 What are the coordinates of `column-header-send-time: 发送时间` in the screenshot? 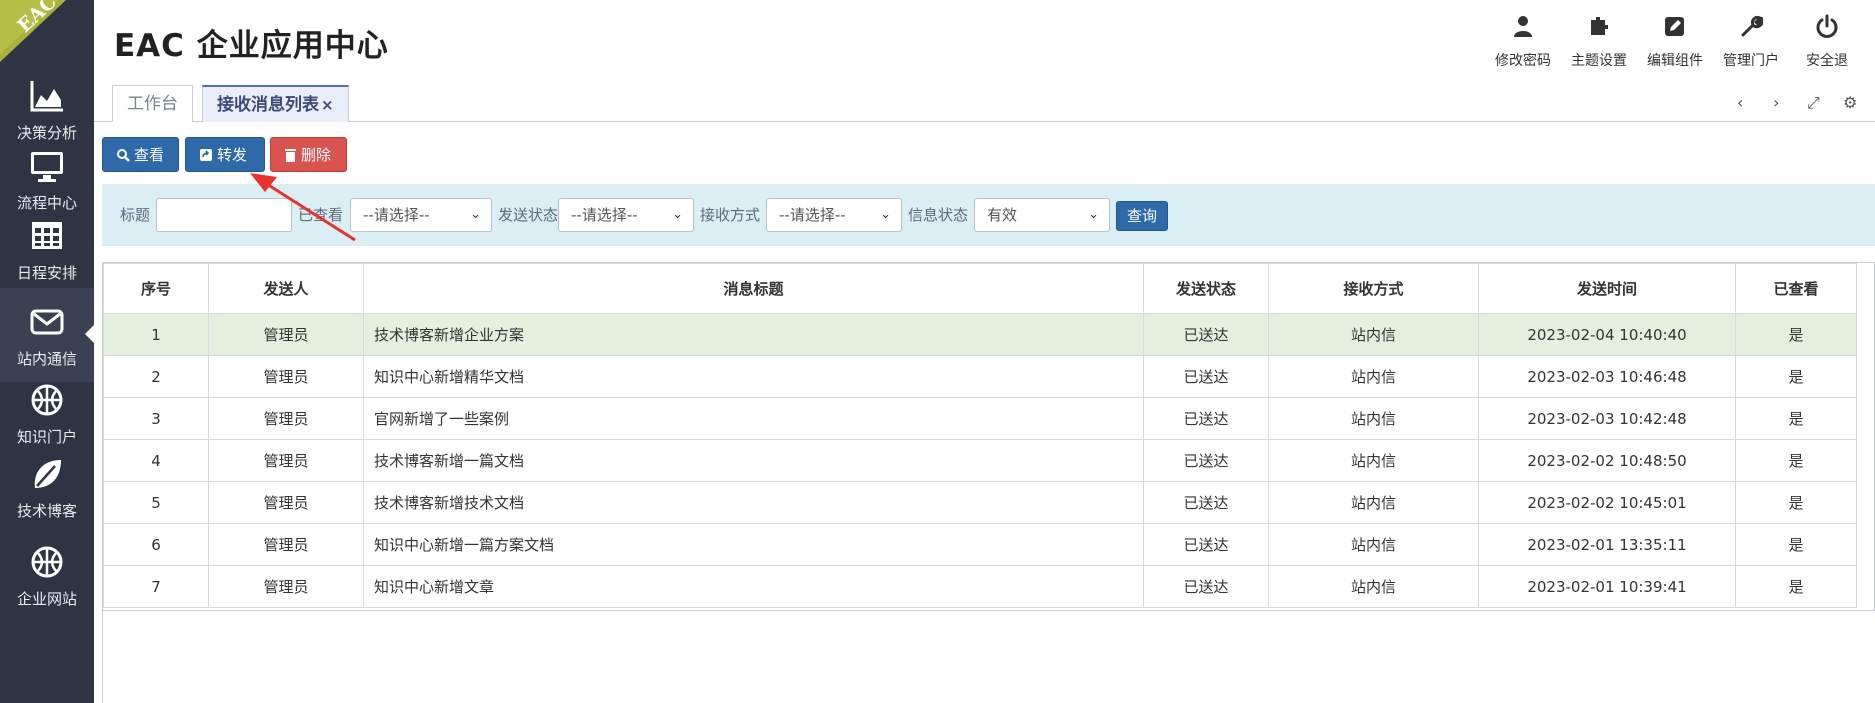 It's located at (1607, 288).